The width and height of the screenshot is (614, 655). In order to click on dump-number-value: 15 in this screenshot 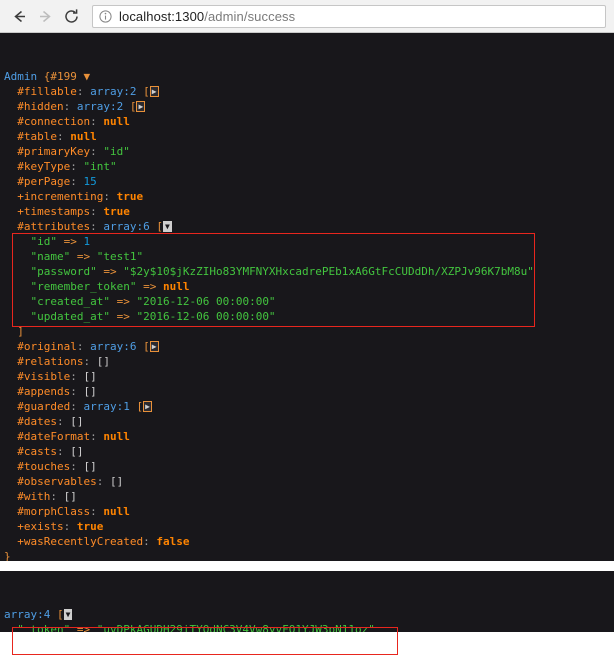, I will do `click(90, 181)`.